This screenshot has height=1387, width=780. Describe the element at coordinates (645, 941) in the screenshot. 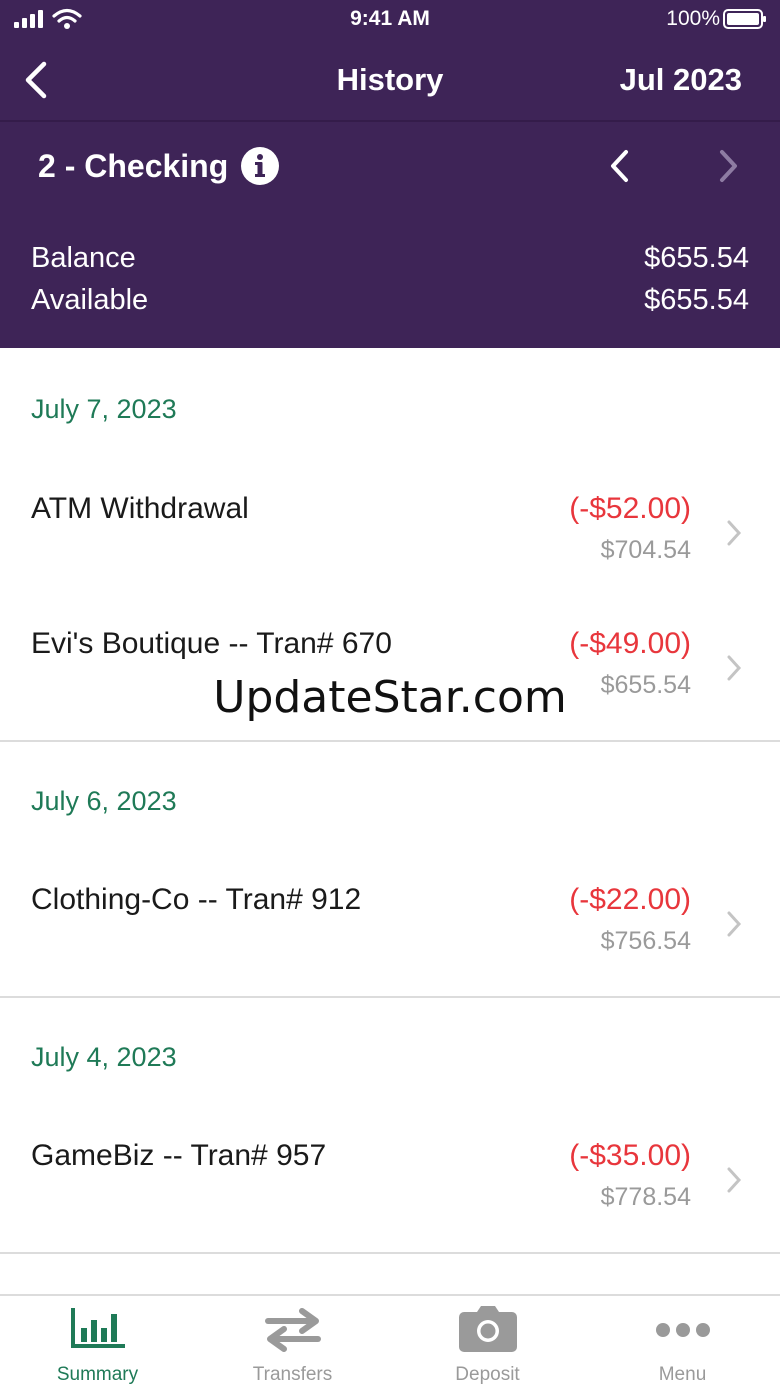

I see `transaction-running-balance: $756.54` at that location.